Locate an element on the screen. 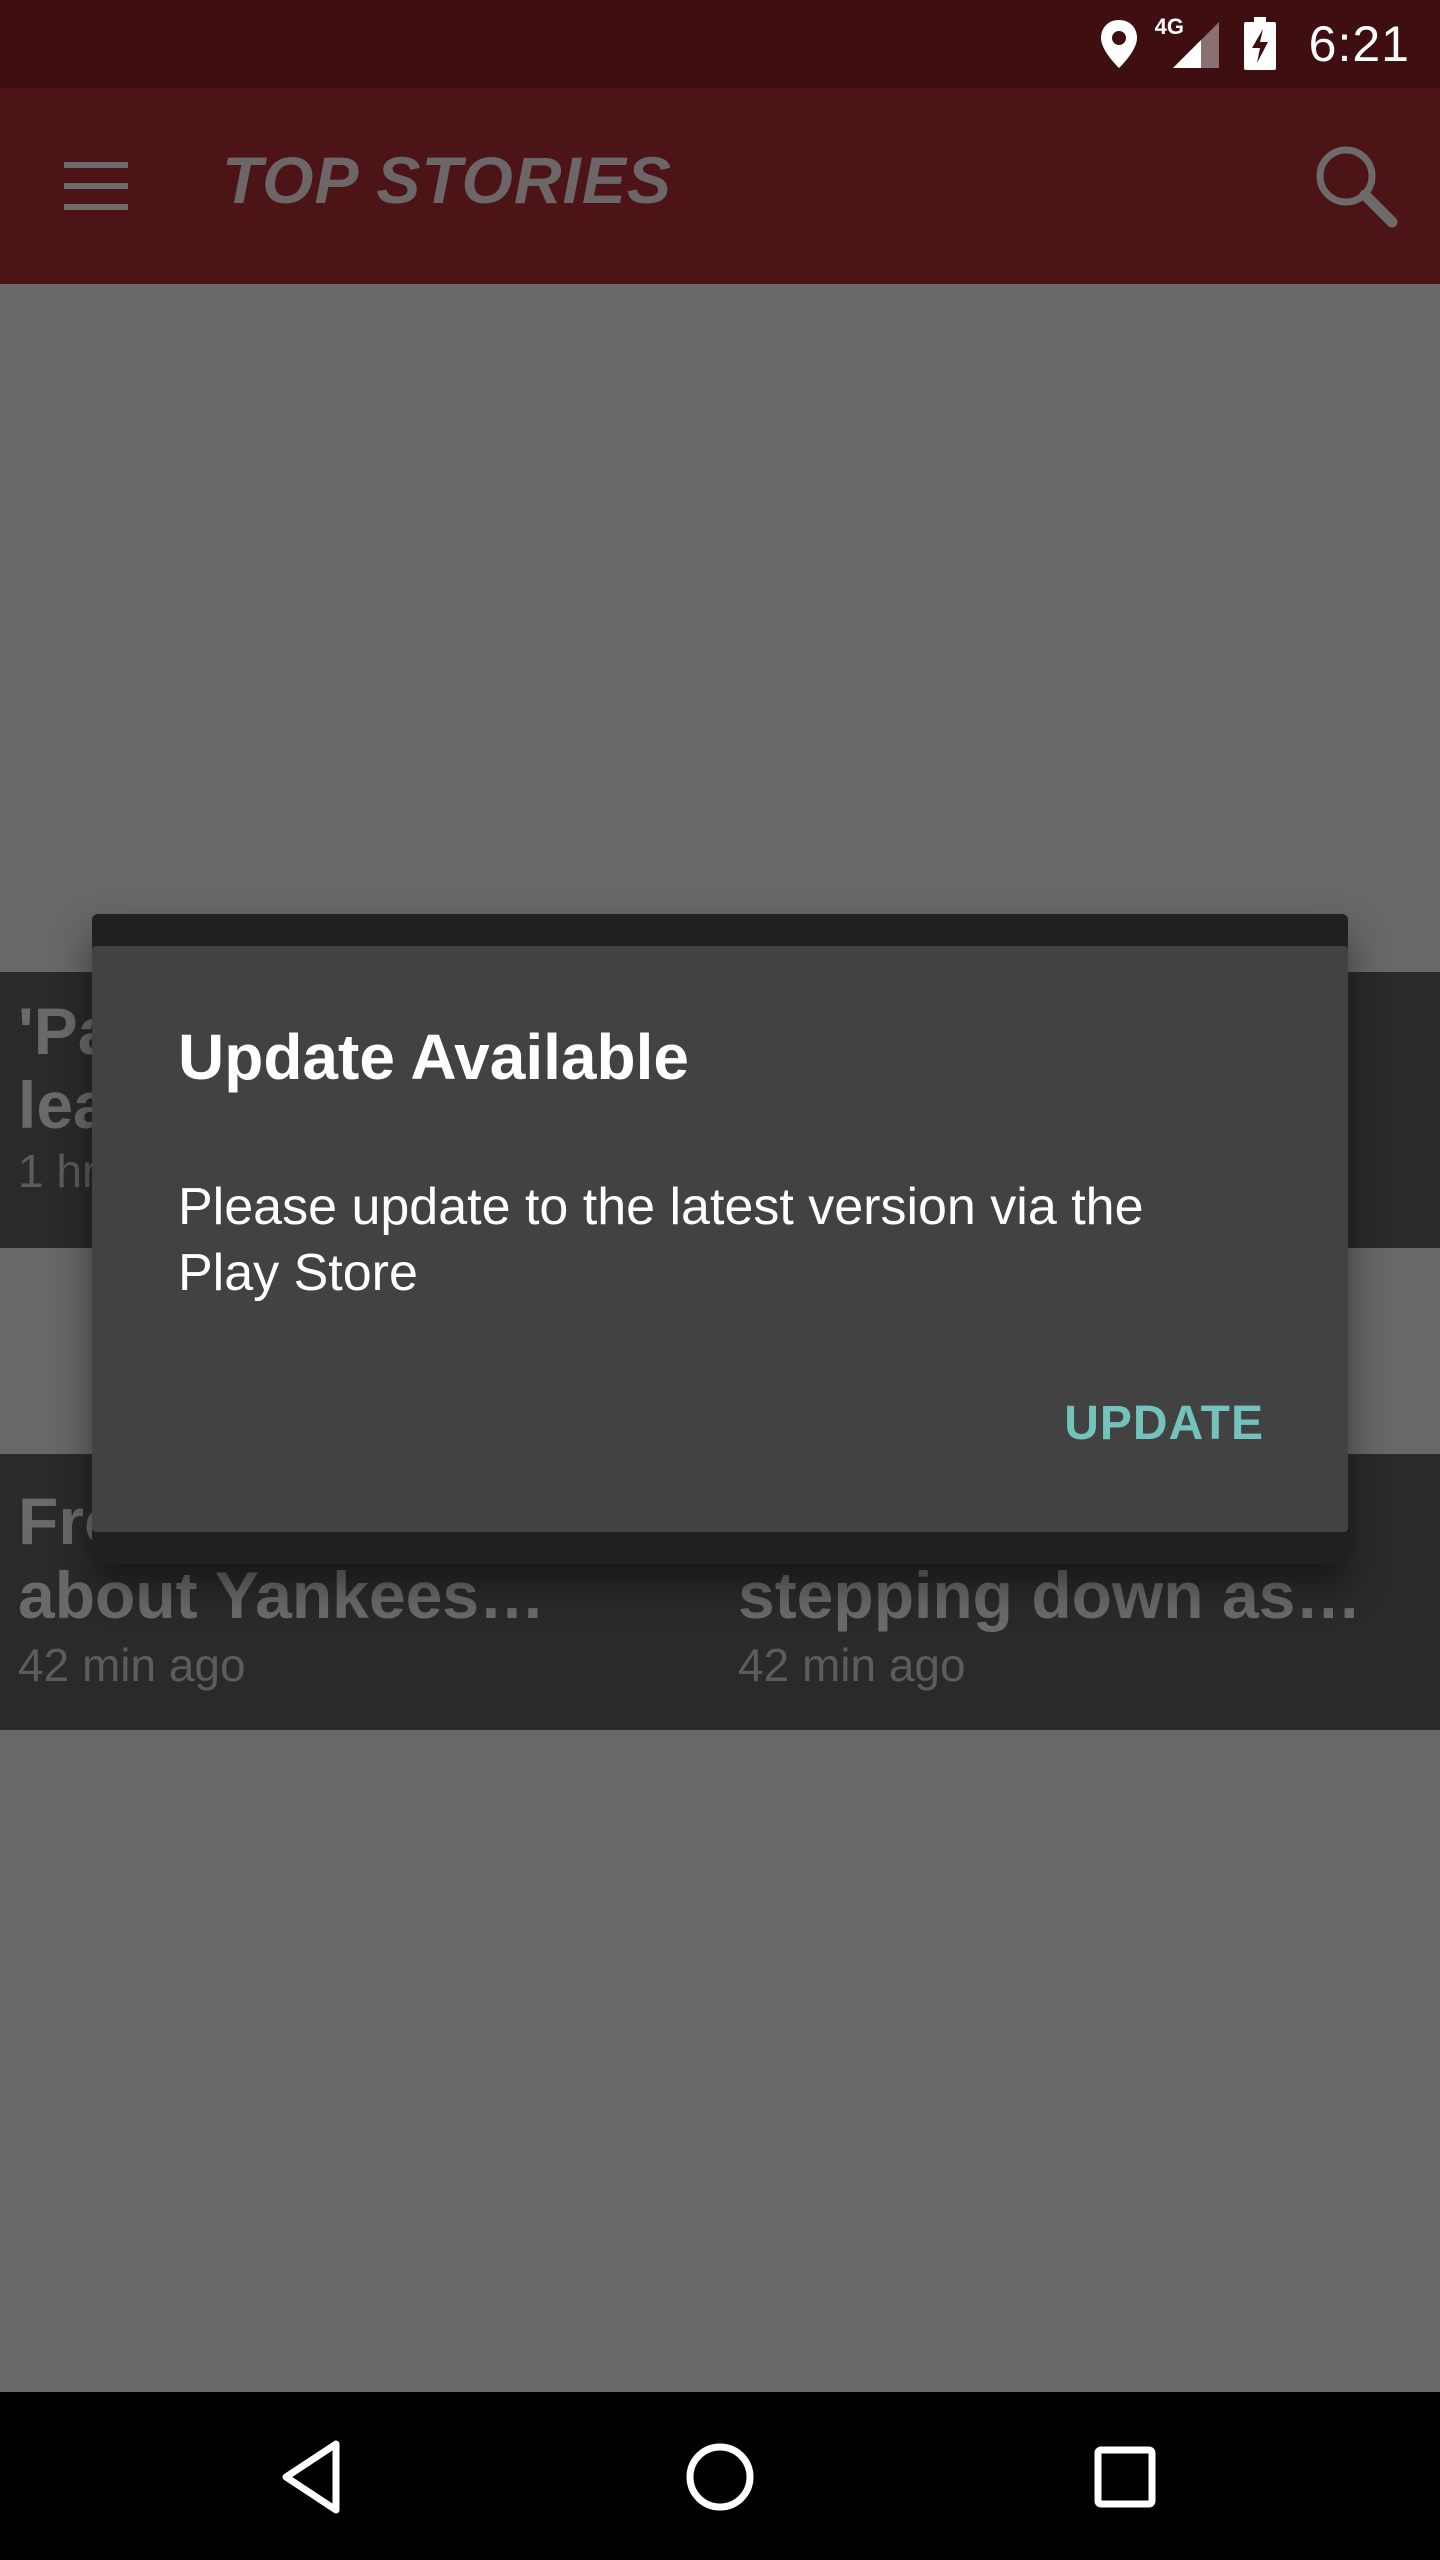  status-bar: 4G 6:21 is located at coordinates (720, 44).